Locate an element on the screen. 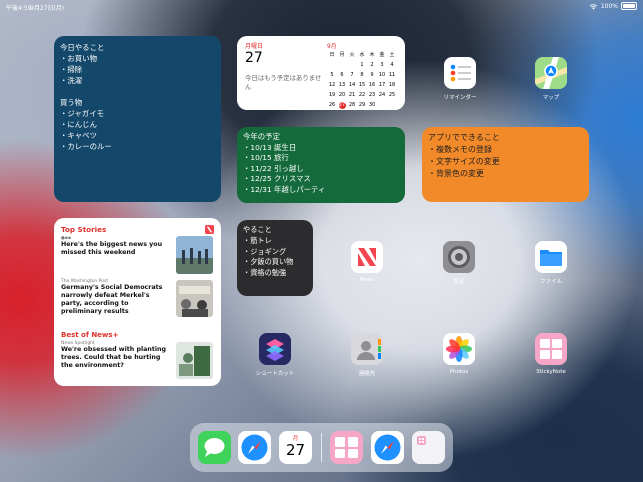  app-news: News is located at coordinates (367, 262).